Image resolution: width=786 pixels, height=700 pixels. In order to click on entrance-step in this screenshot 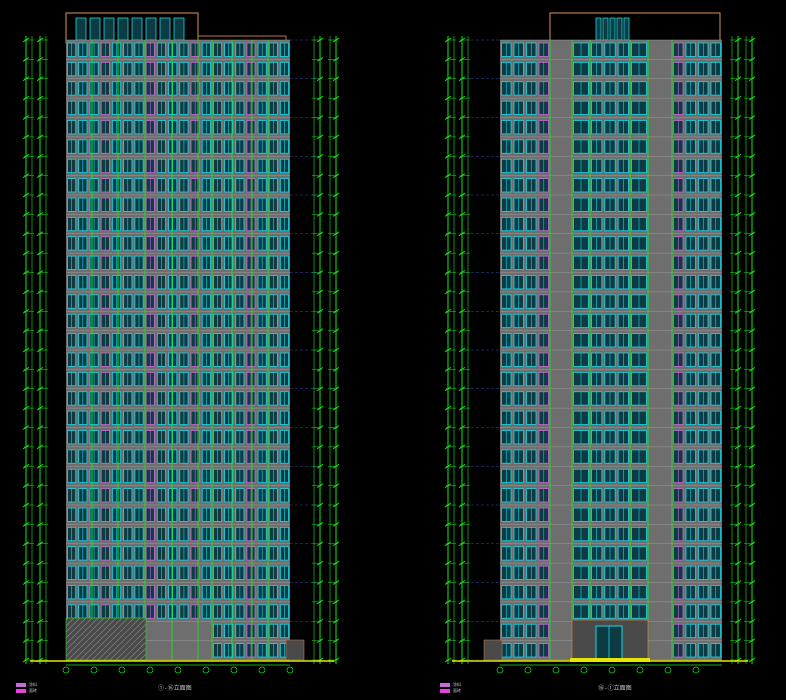, I will do `click(610, 660)`.